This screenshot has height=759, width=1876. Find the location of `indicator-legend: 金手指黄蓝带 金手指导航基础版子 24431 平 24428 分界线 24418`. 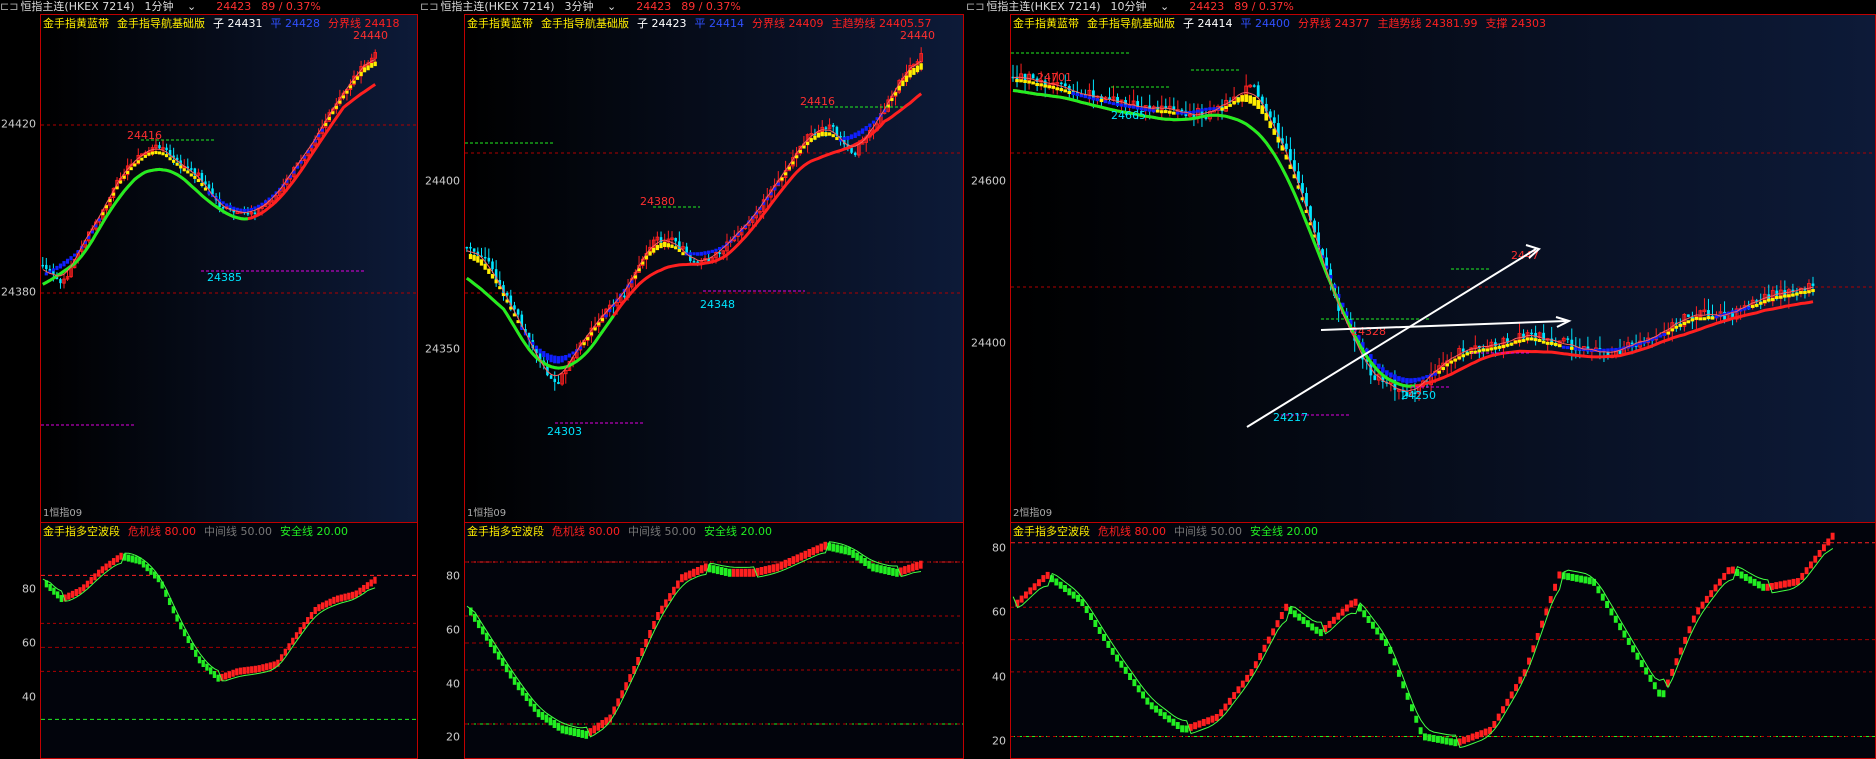

indicator-legend: 金手指黄蓝带 金手指导航基础版子 24431 平 24428 分界线 24418 is located at coordinates (225, 23).